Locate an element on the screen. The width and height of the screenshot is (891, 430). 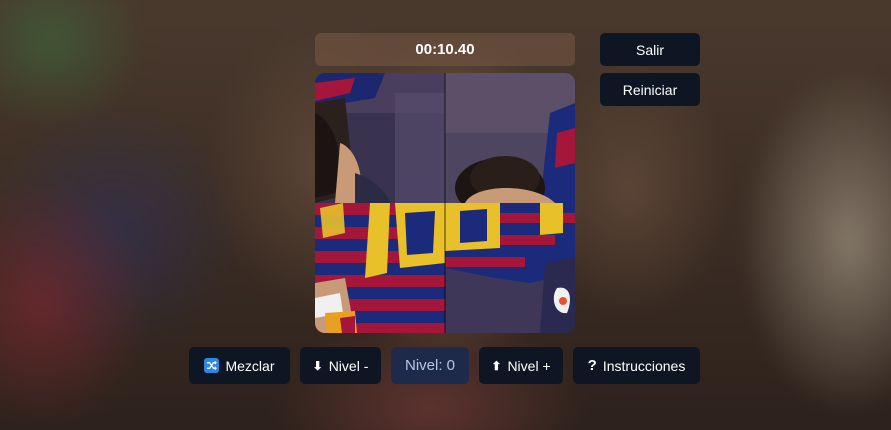
instructions-label: Instrucciones is located at coordinates (644, 365).